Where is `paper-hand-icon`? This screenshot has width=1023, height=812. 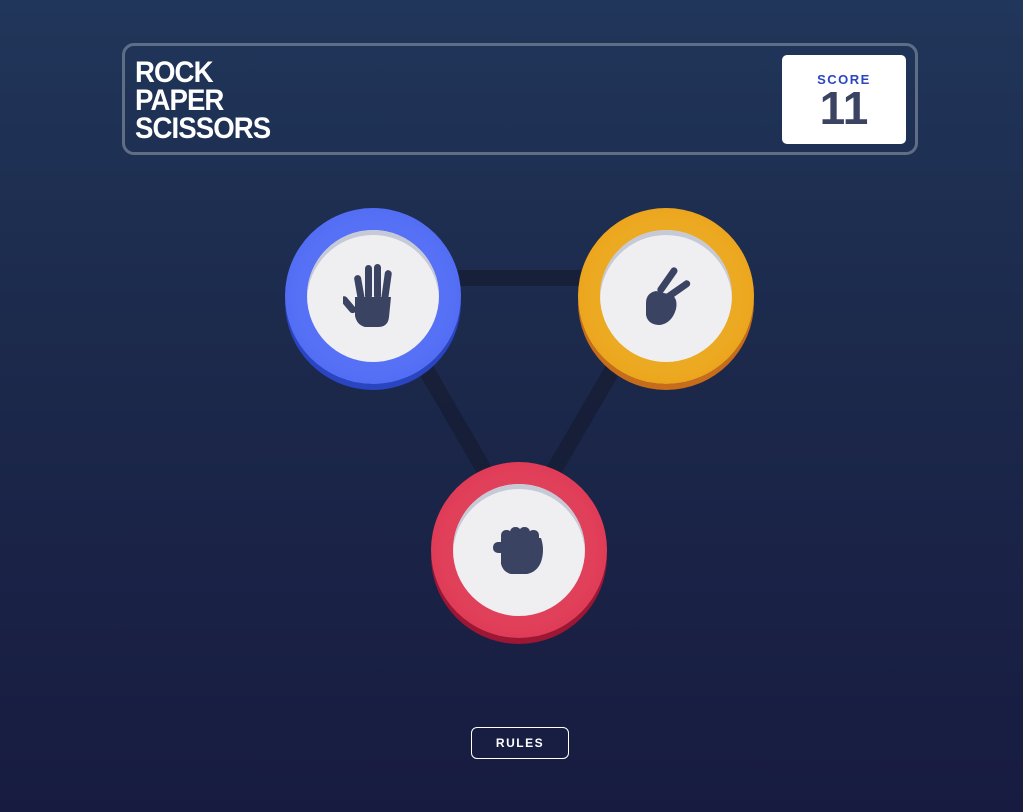
paper-hand-icon is located at coordinates (367, 295).